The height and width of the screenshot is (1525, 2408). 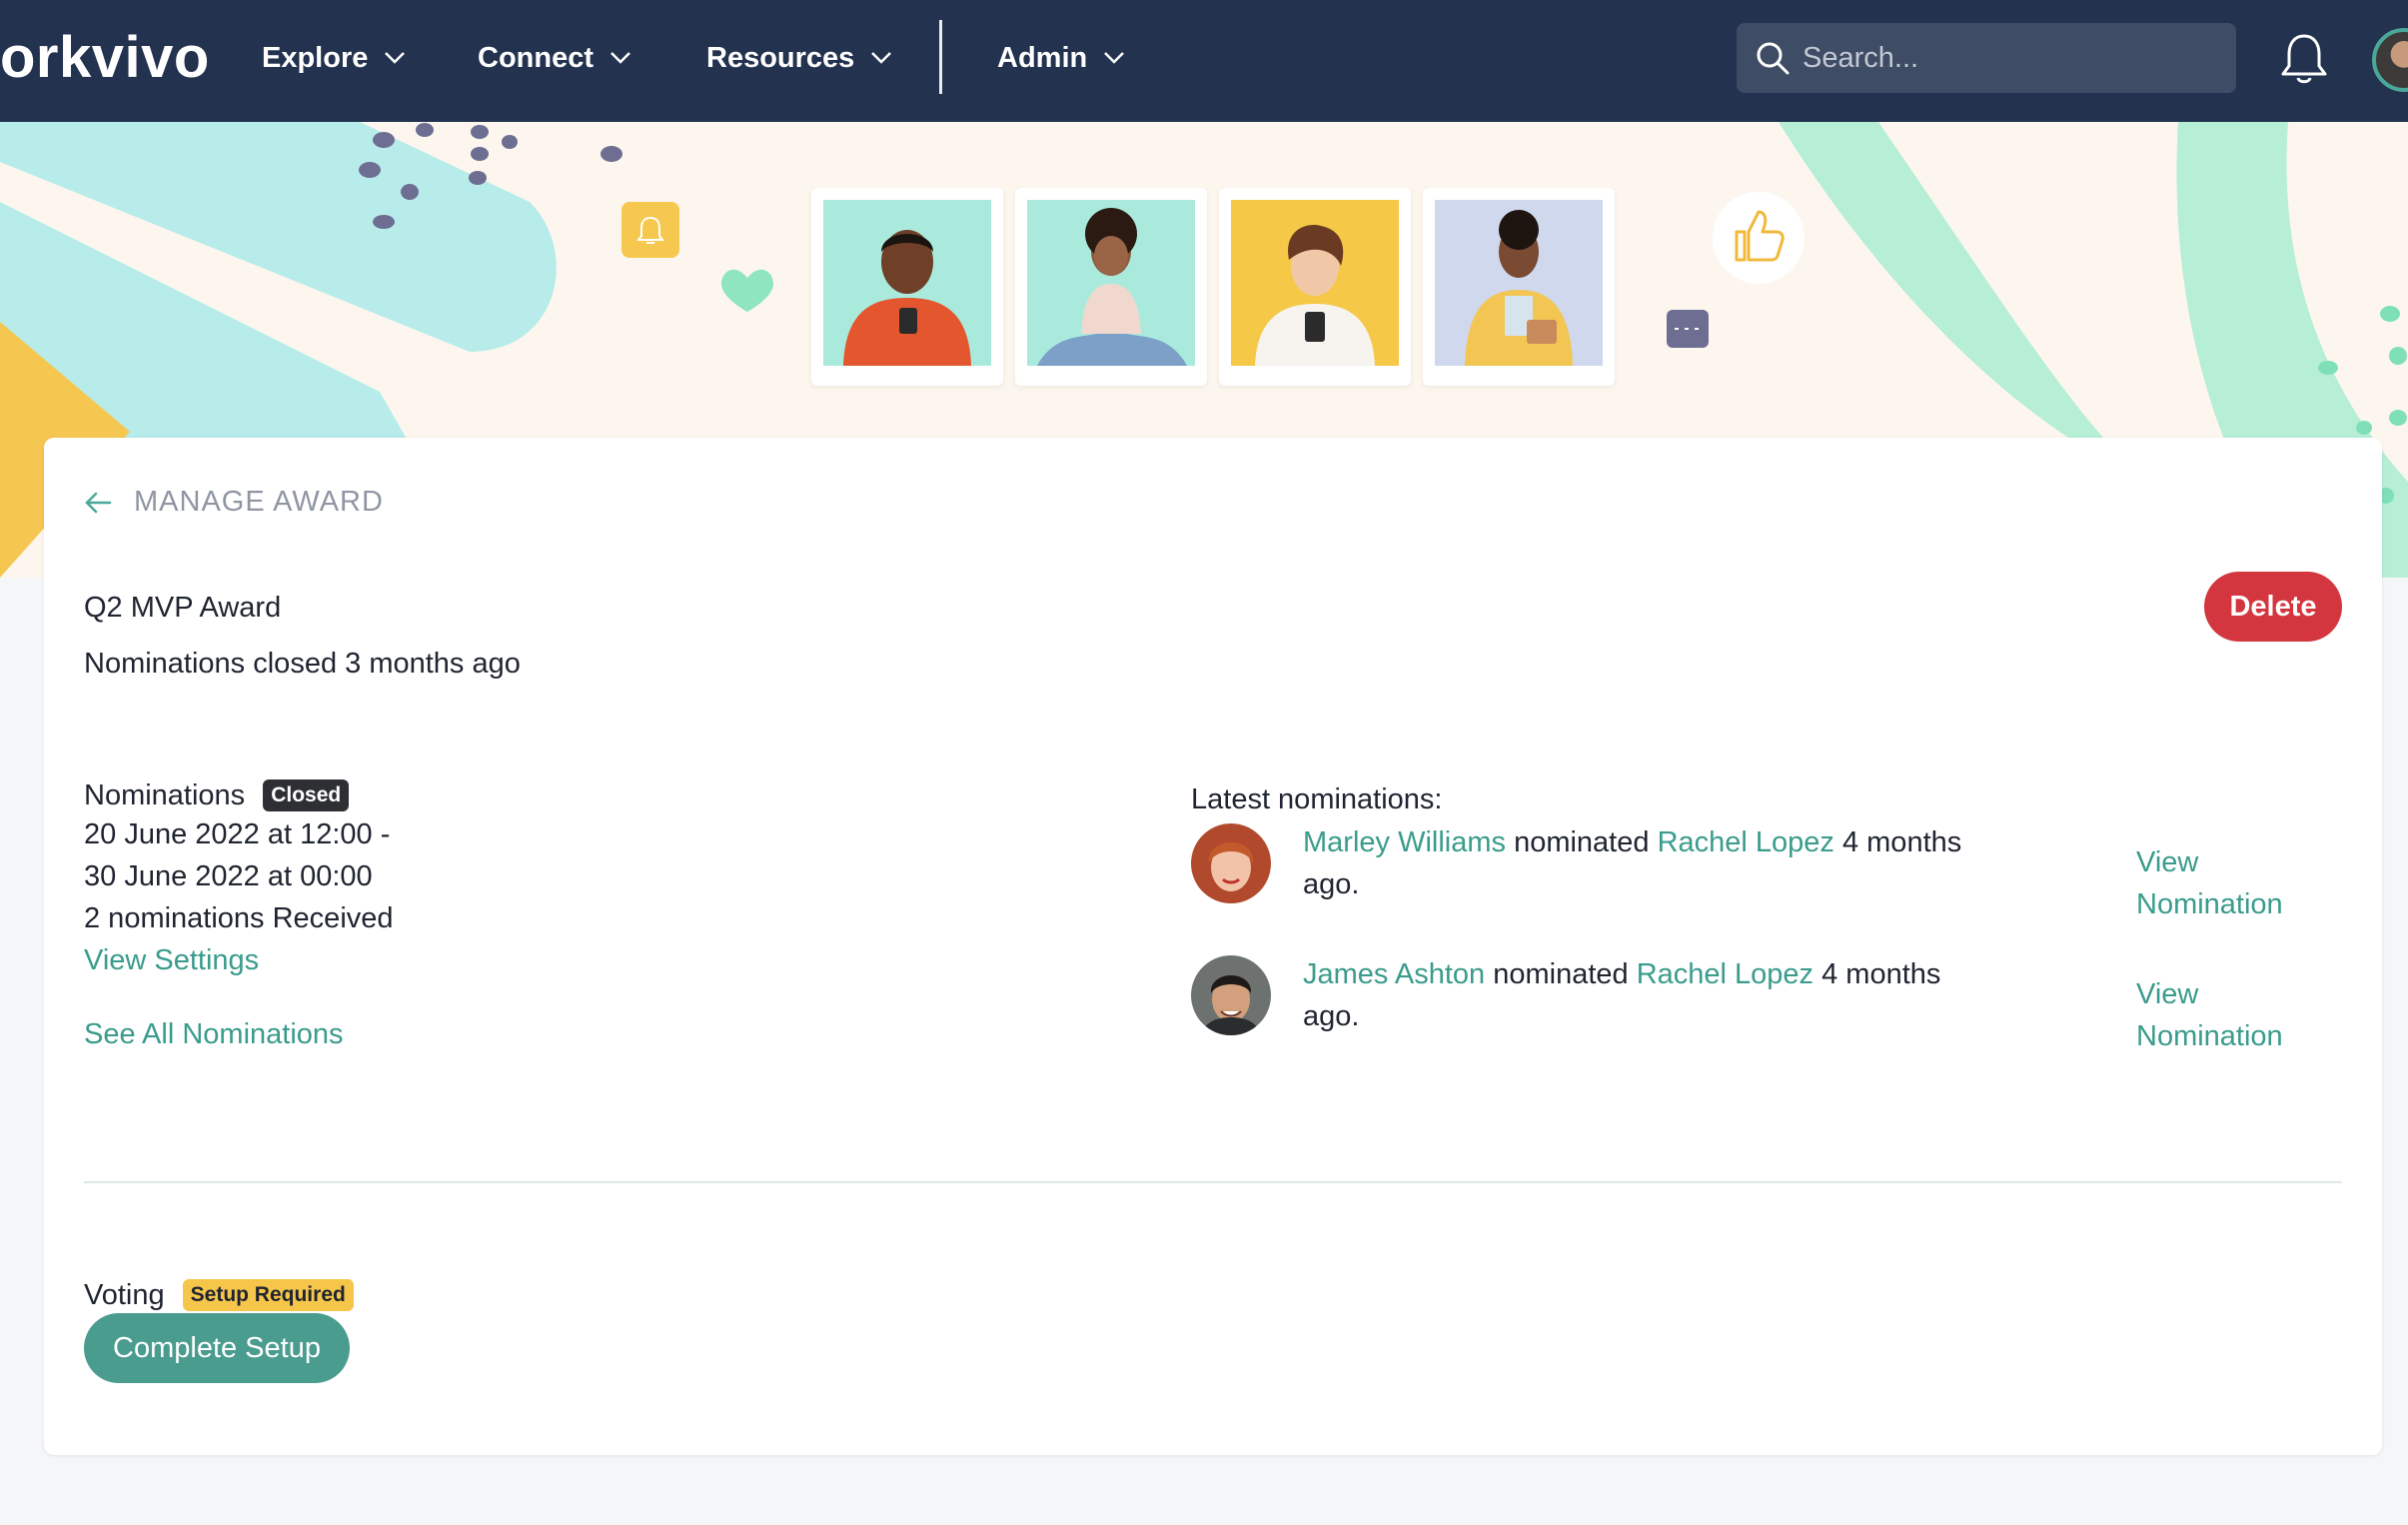 I want to click on nominations-date-end: 30 June 2022 at 00:00, so click(x=229, y=876).